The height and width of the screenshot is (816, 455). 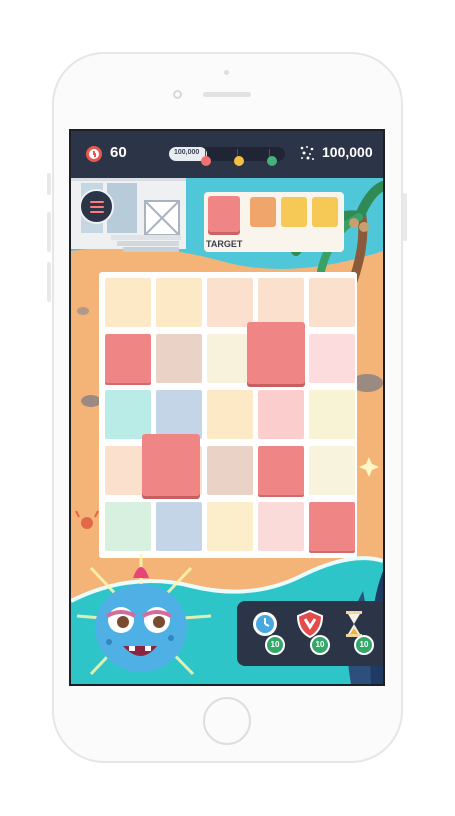 I want to click on phone-power-button, so click(x=405, y=217).